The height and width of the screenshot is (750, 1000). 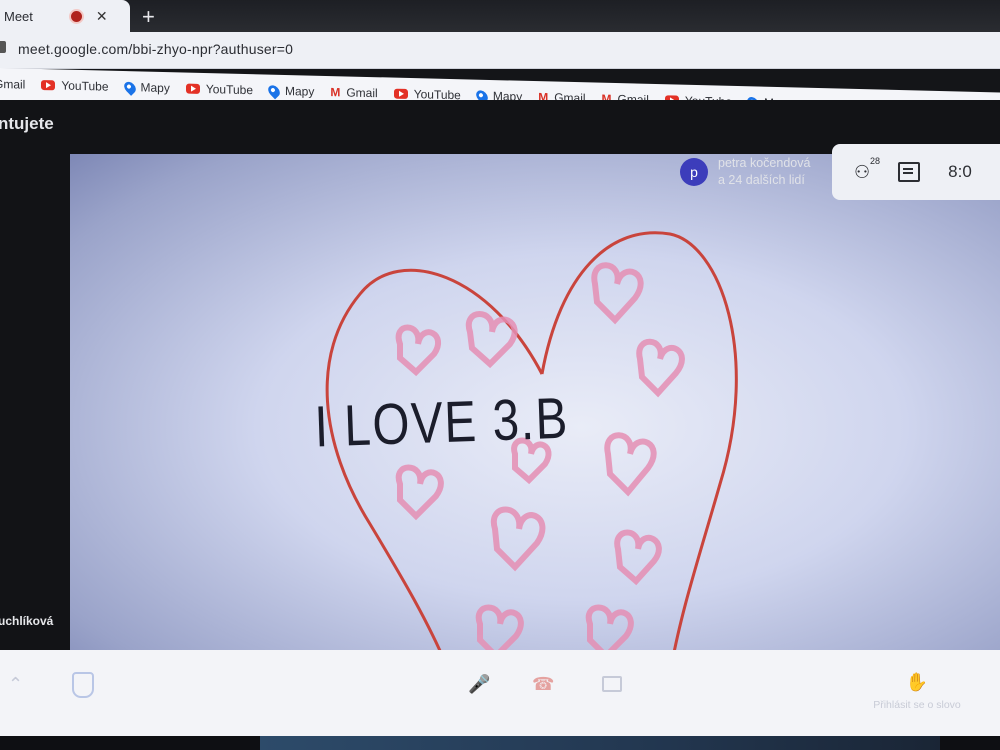 I want to click on raise-hand-button: ✋ Přihlásit se o slovo, so click(x=917, y=691).